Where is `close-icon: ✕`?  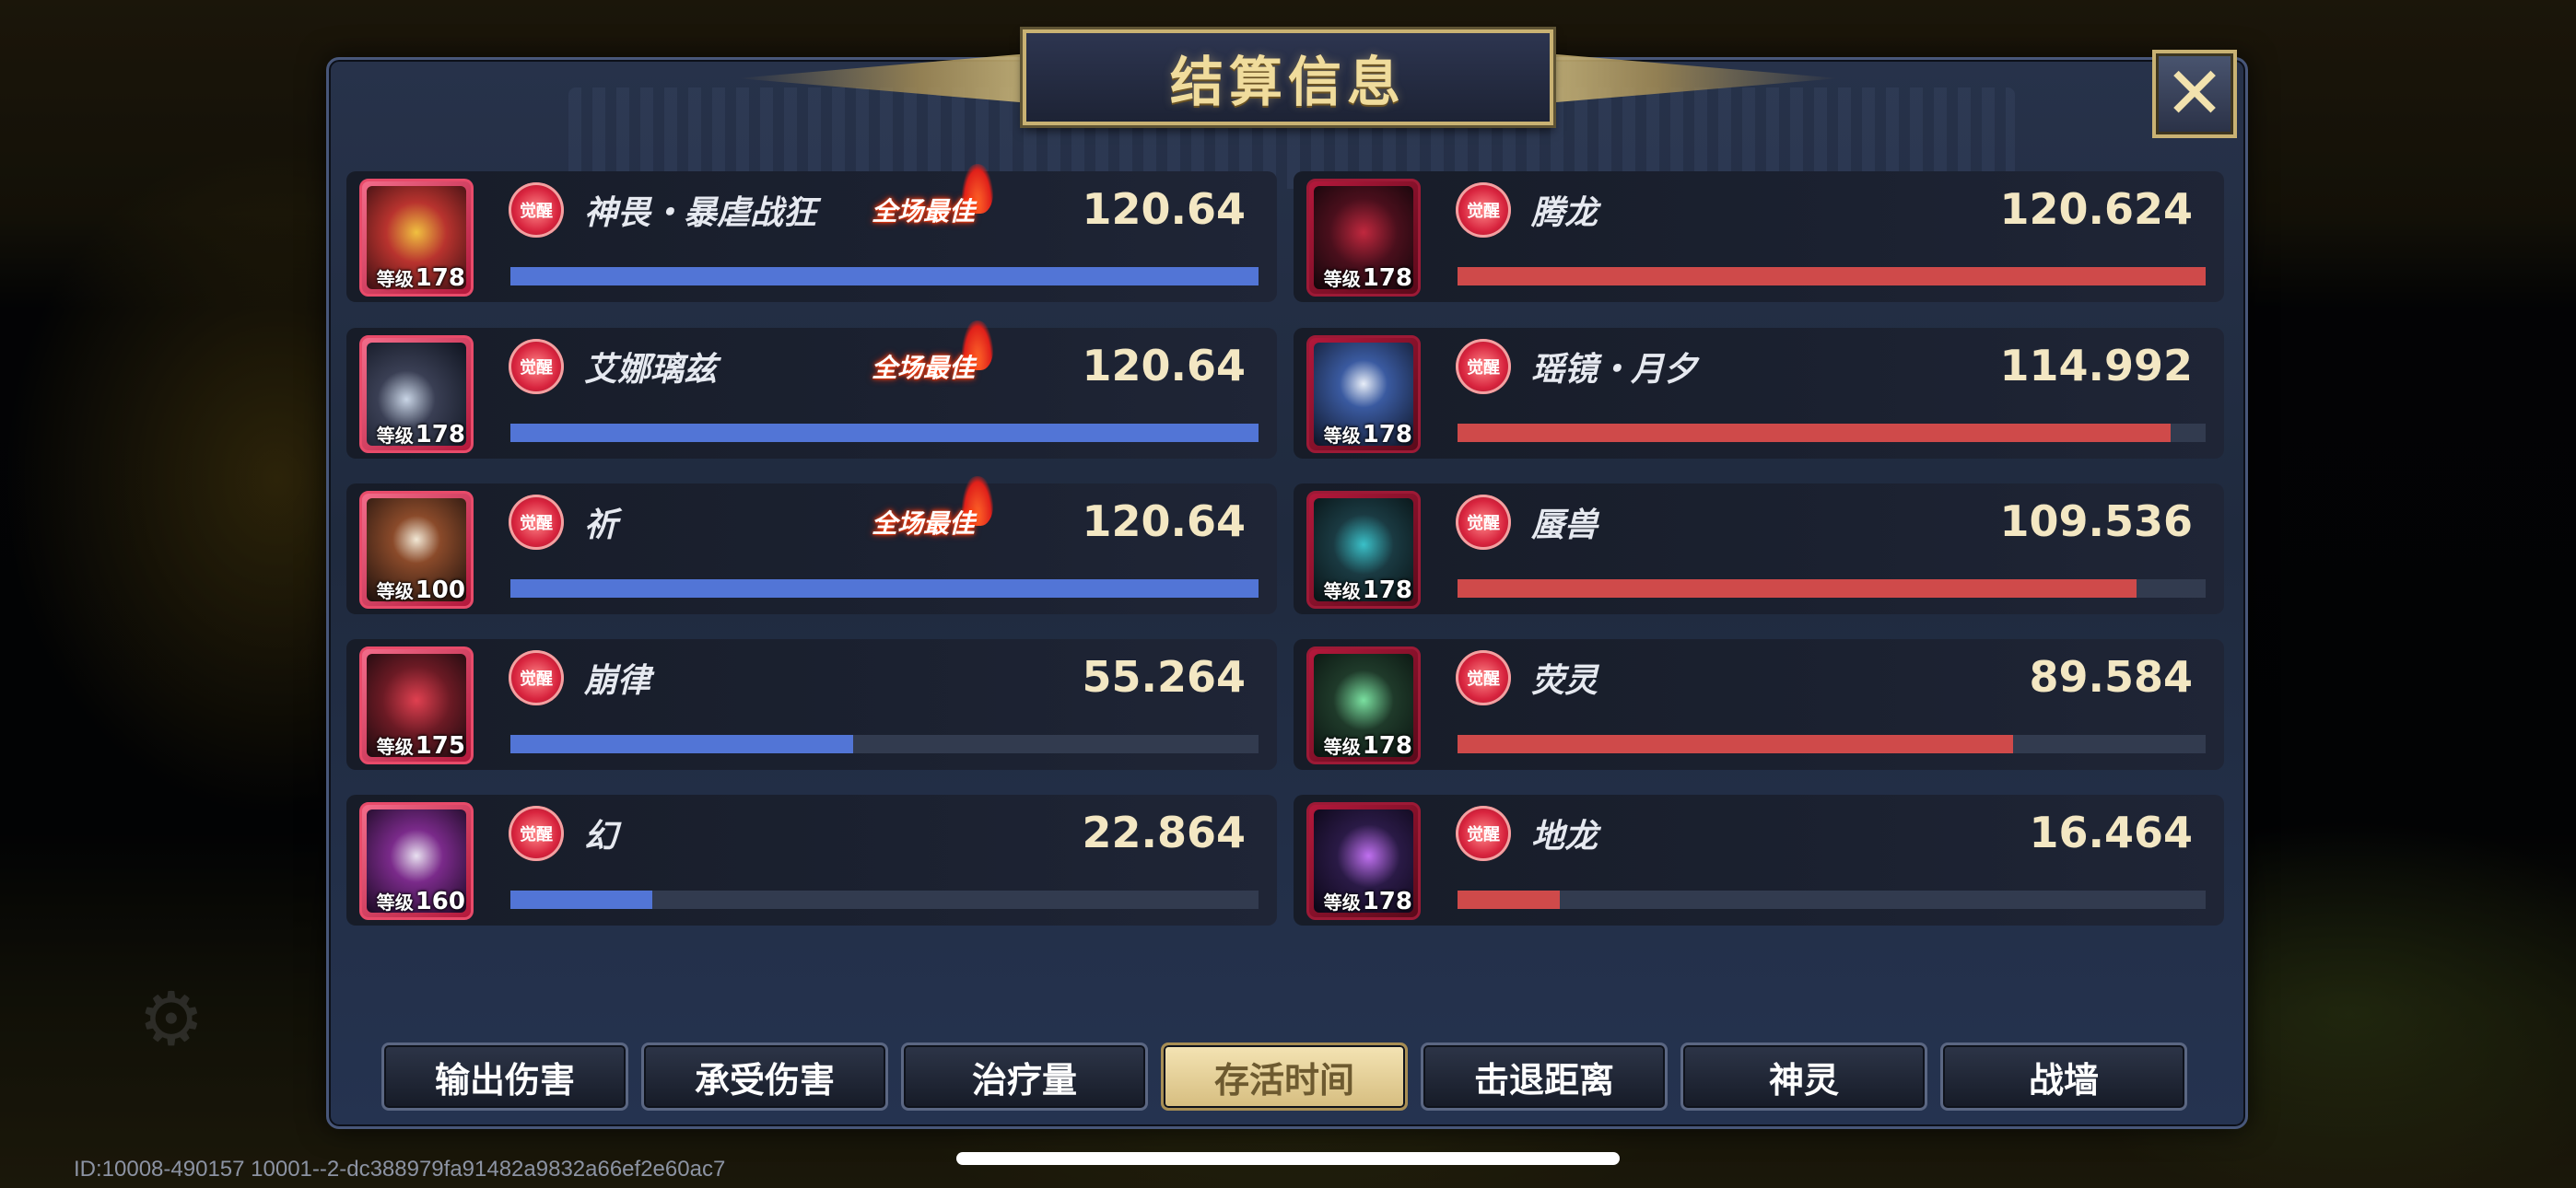 close-icon: ✕ is located at coordinates (2194, 93).